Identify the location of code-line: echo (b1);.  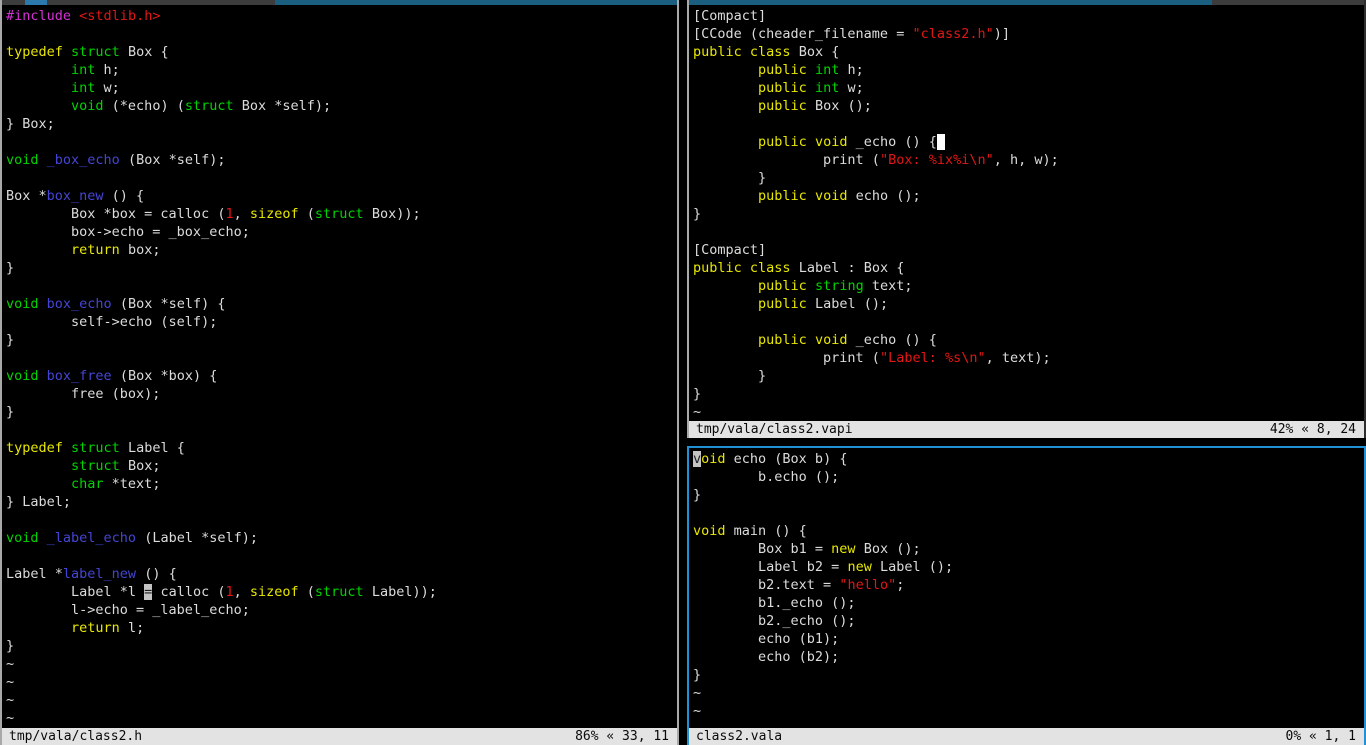
(1028, 639).